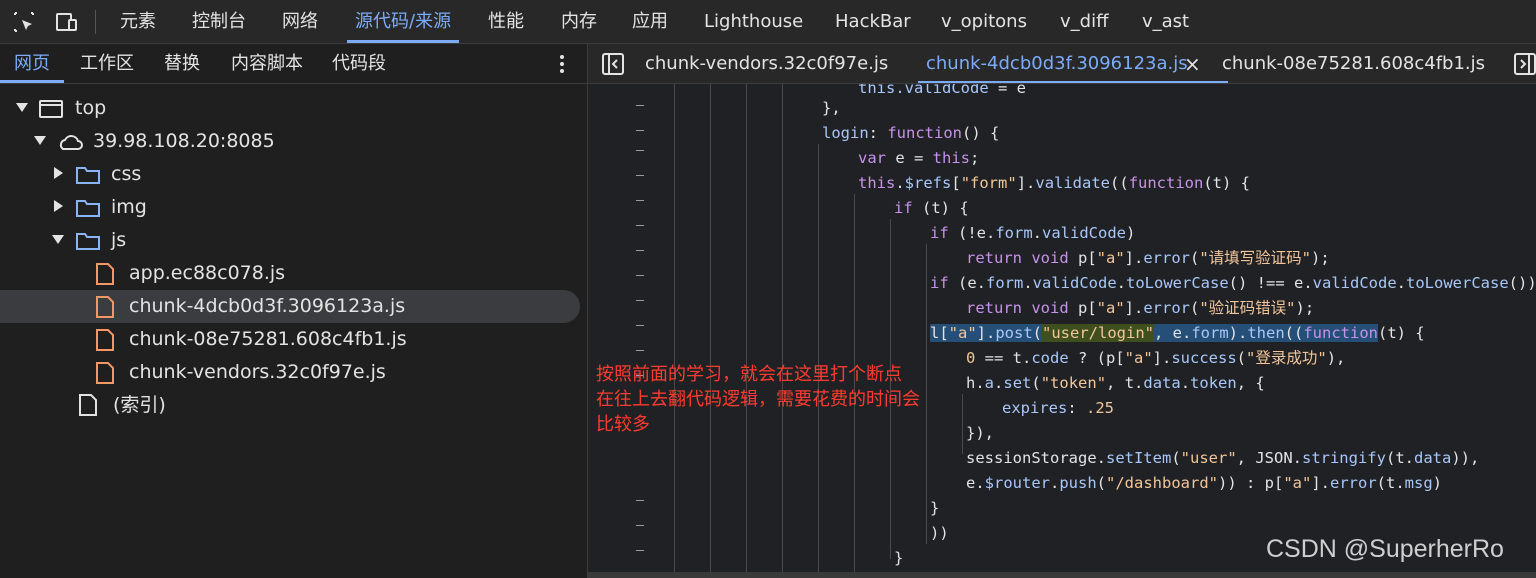  I want to click on code-line: this.validCode = e, so click(942, 90).